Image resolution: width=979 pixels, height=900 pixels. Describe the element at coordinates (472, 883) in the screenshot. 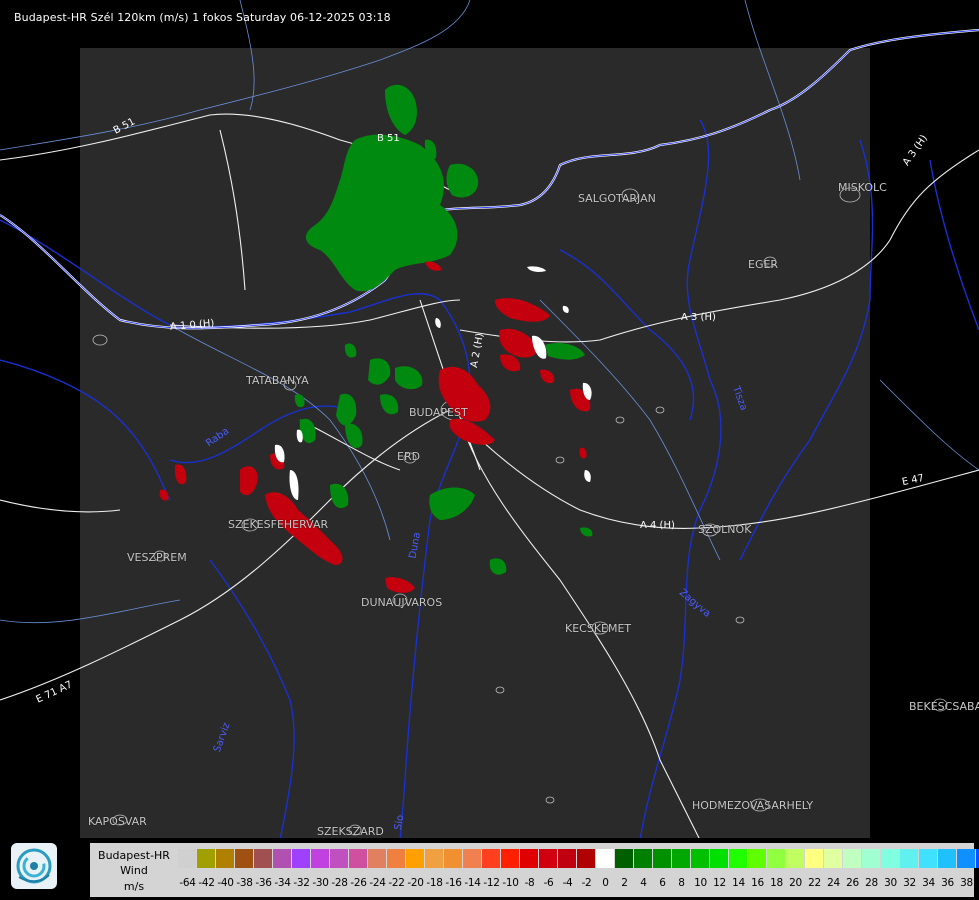

I see `legend-tick-label: -14` at that location.